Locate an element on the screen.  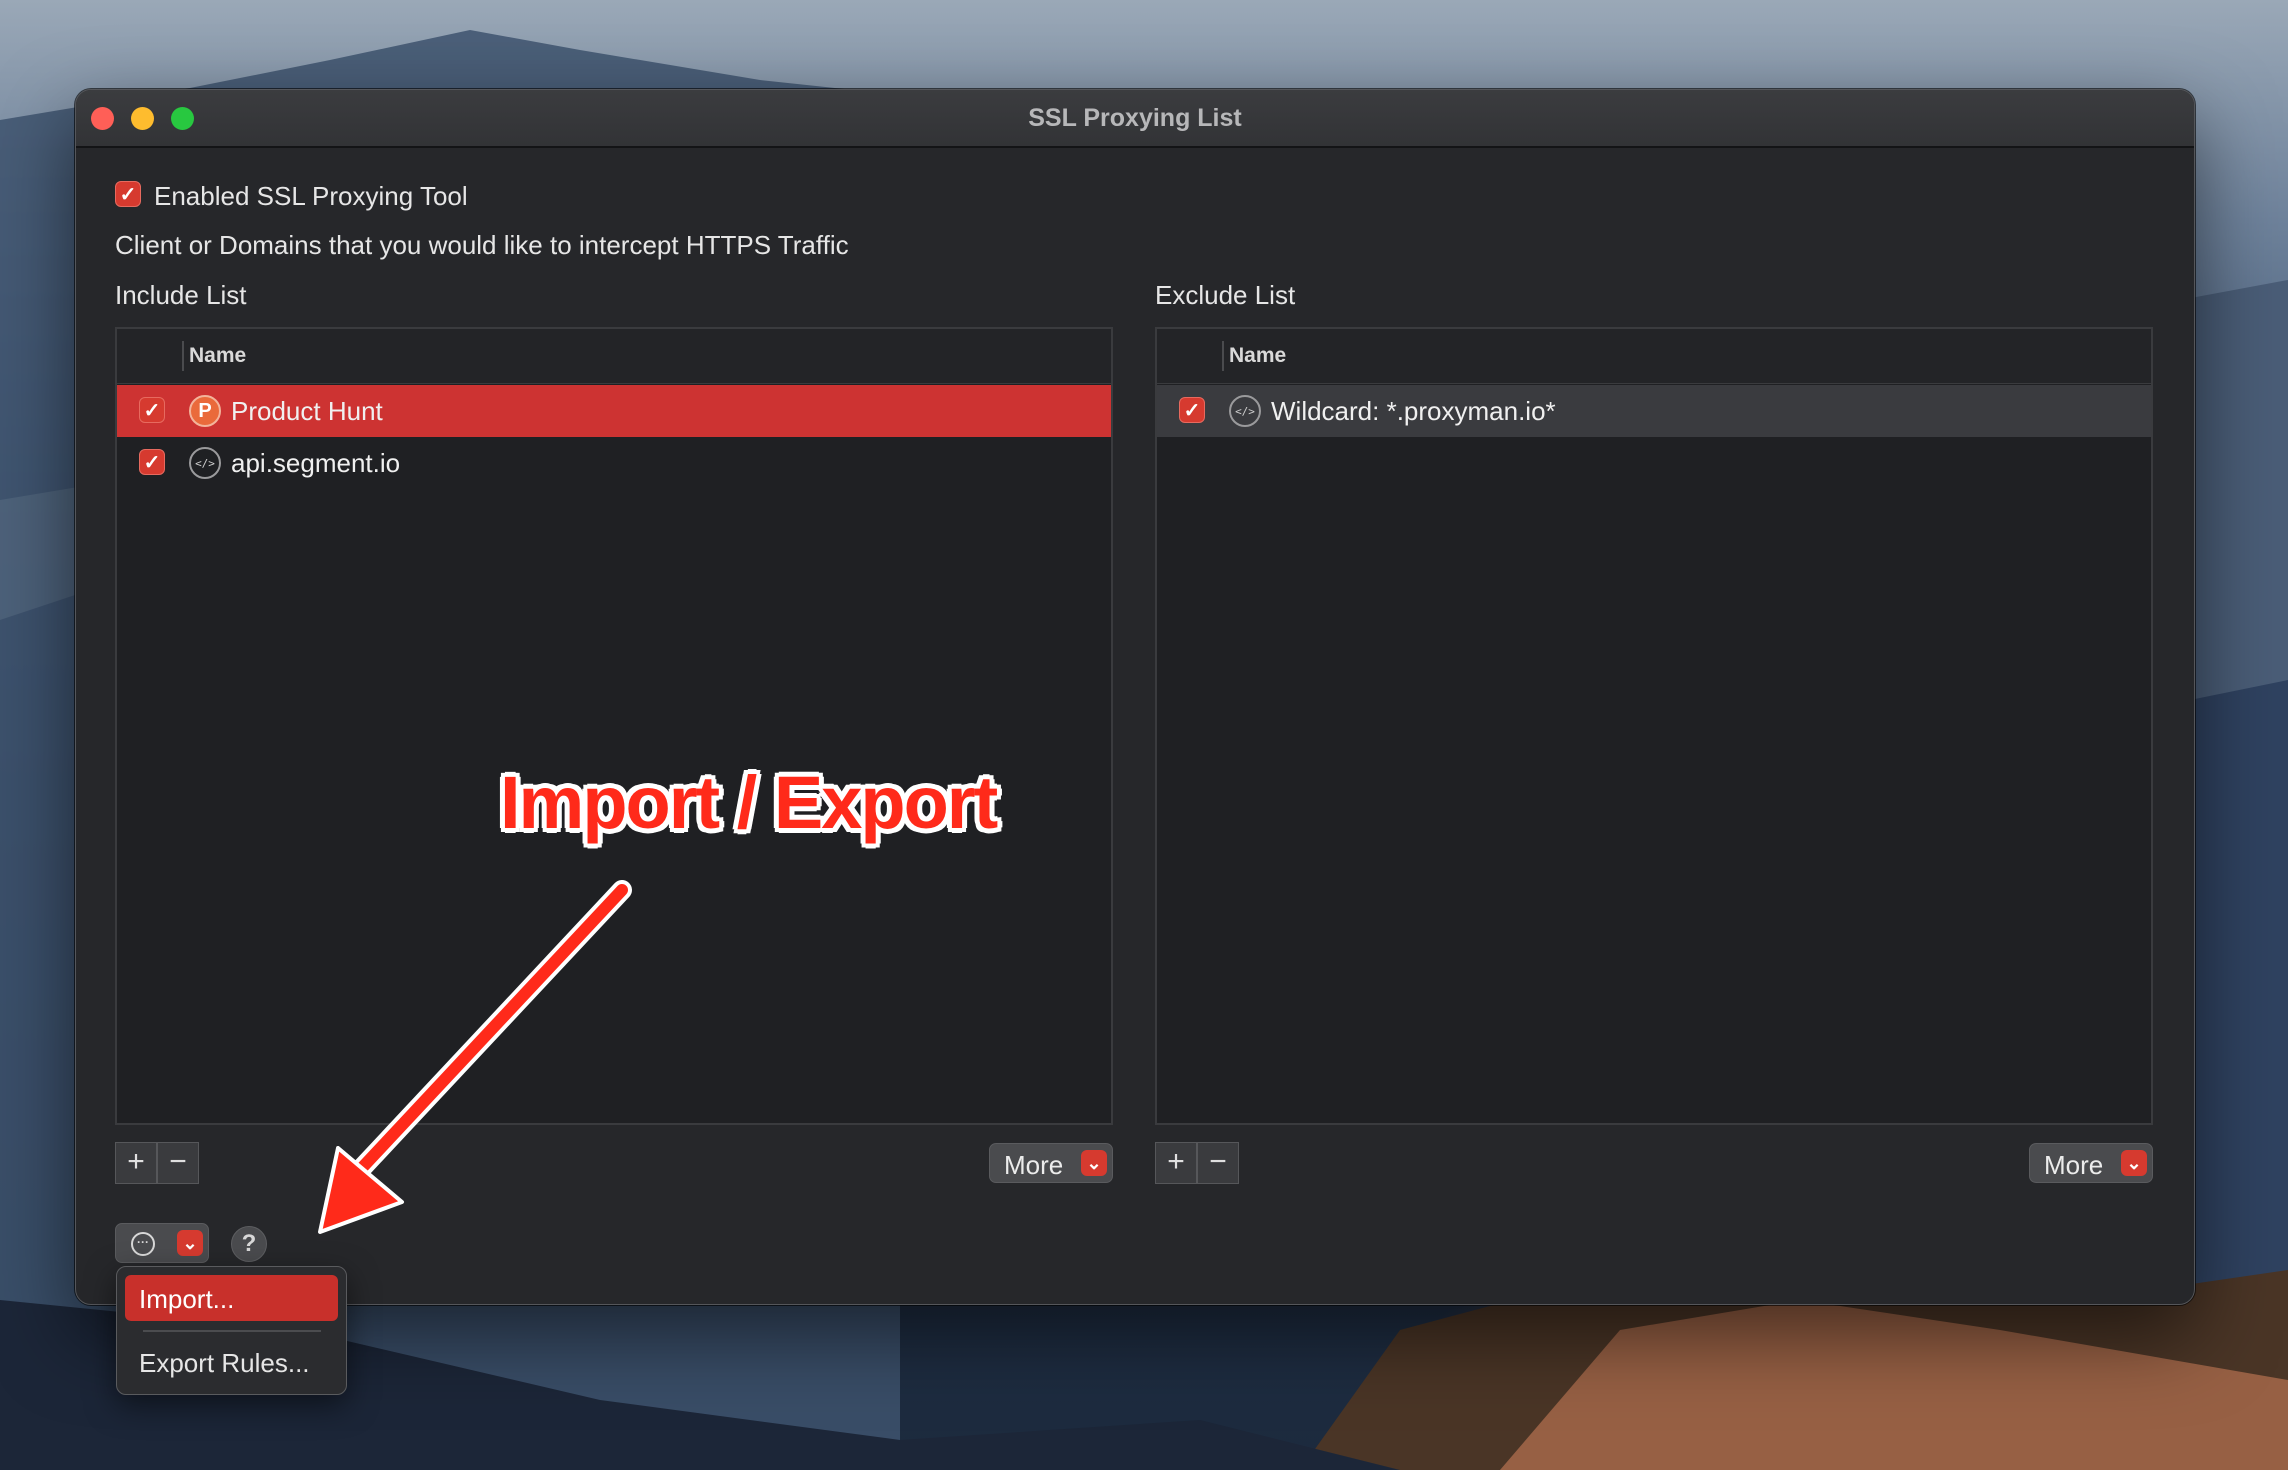
include-row-product-hunt: ✓ P Product Hunt is located at coordinates (614, 411).